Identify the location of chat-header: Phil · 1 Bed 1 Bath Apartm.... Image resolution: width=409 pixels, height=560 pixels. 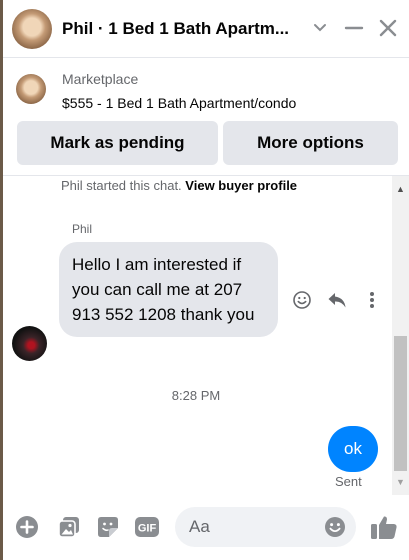
(206, 29).